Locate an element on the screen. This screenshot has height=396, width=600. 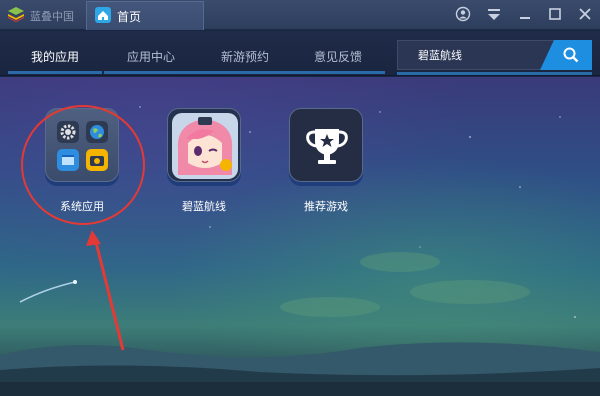
tab-label: 意见反馈 is located at coordinates (337, 57).